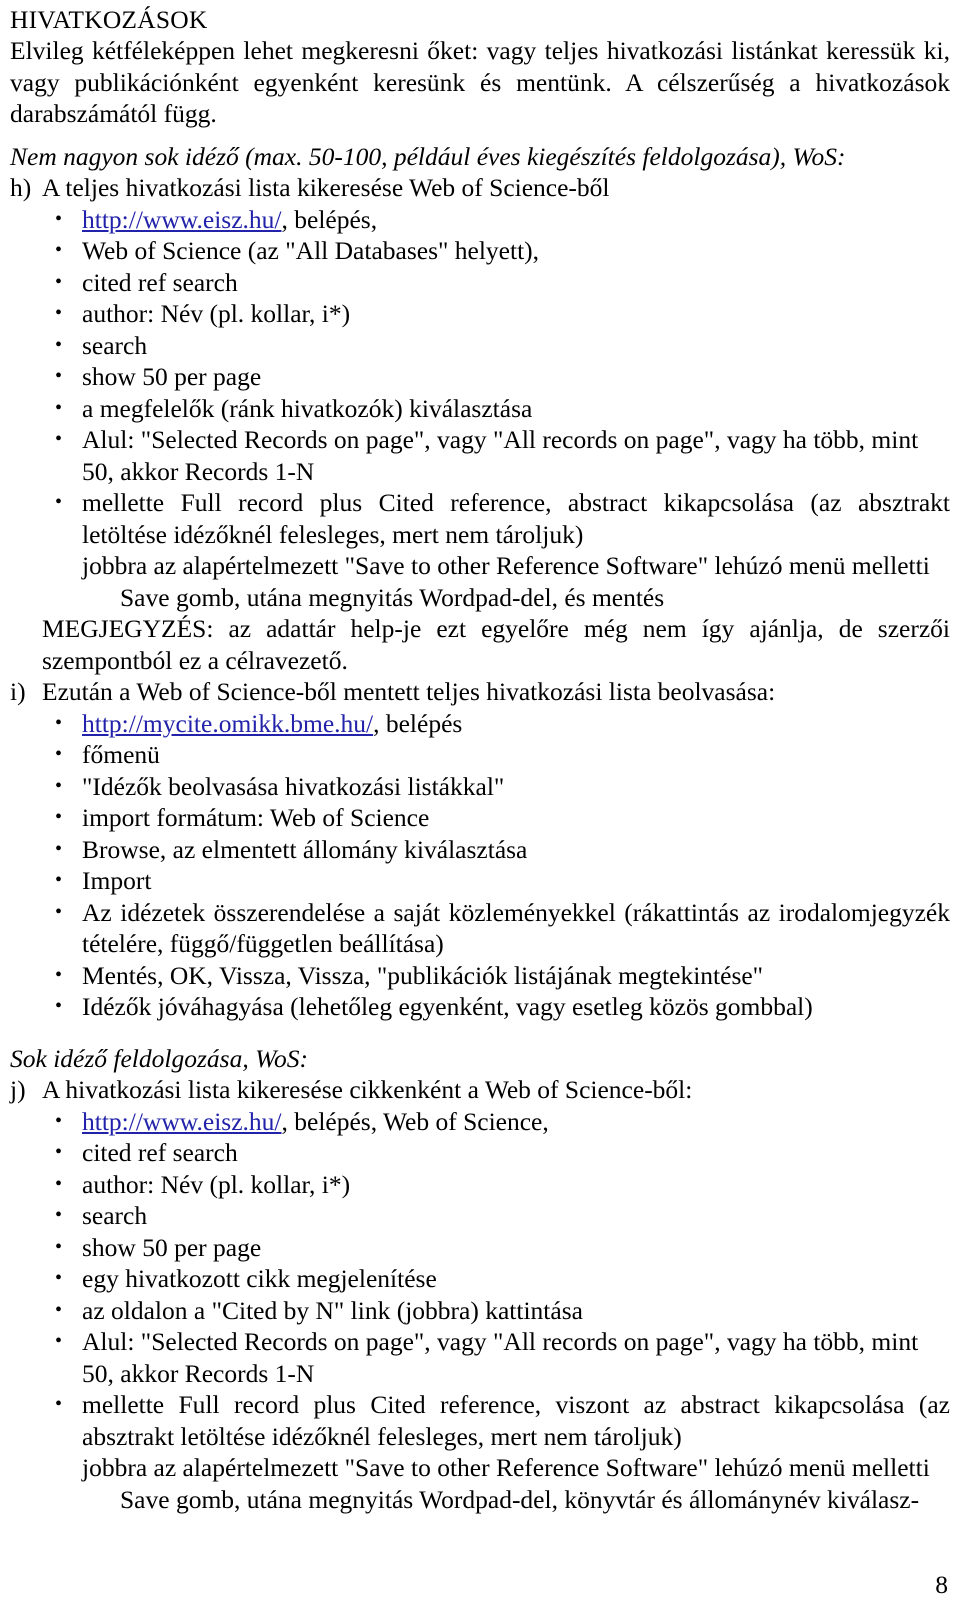  Describe the element at coordinates (480, 724) in the screenshot. I see `list-item: • http://mycite.omikk.bme.hu/, belépés` at that location.